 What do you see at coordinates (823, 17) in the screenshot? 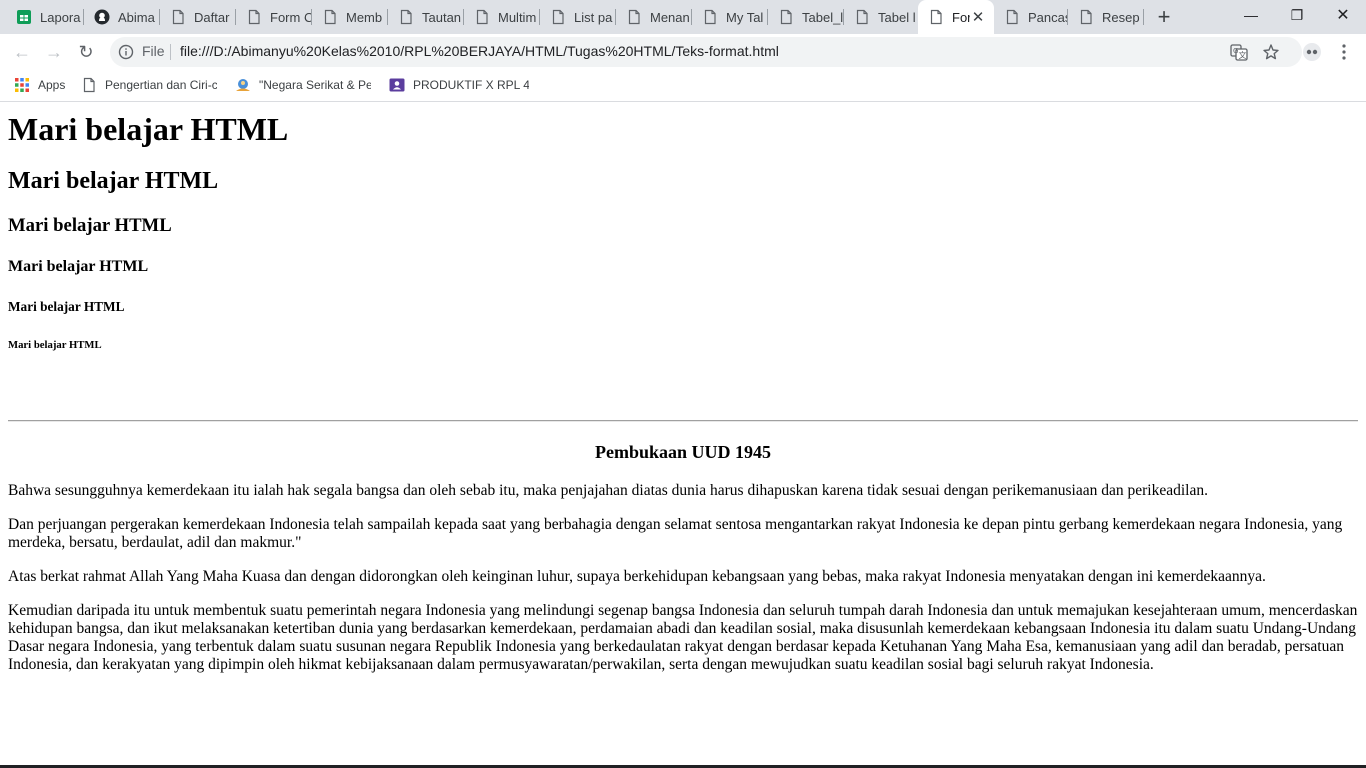
I see `tab-label: Tabel_l` at bounding box center [823, 17].